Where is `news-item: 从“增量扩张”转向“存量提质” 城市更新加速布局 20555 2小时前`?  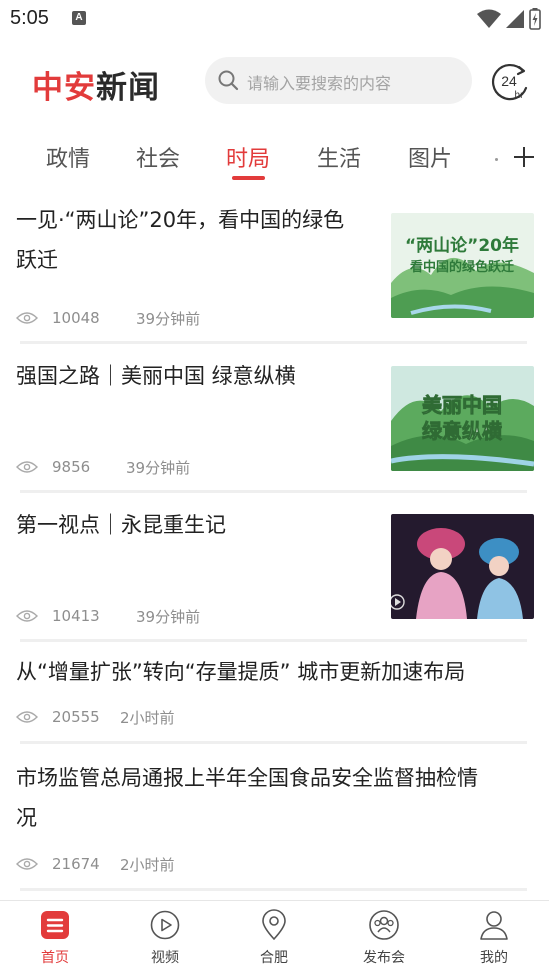
news-item: 从“增量扩张”转向“存量提质” 城市更新加速布局 20555 2小时前 is located at coordinates (274, 699).